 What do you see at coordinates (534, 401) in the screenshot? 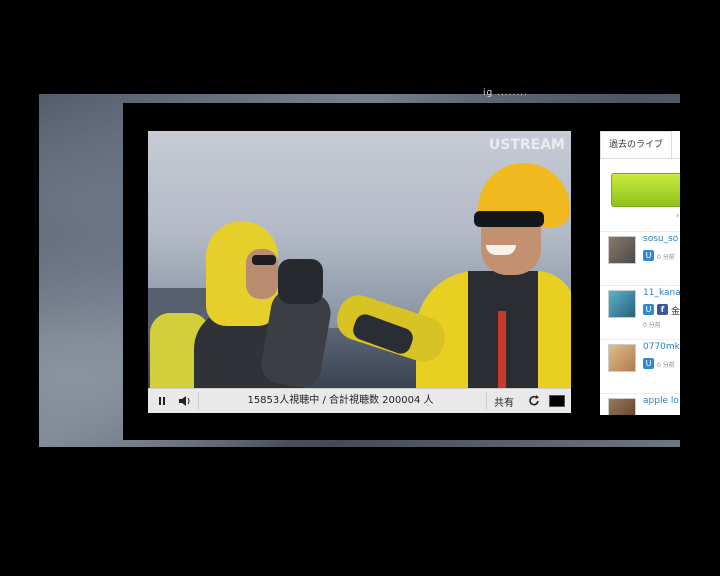
I see `refresh-icon` at bounding box center [534, 401].